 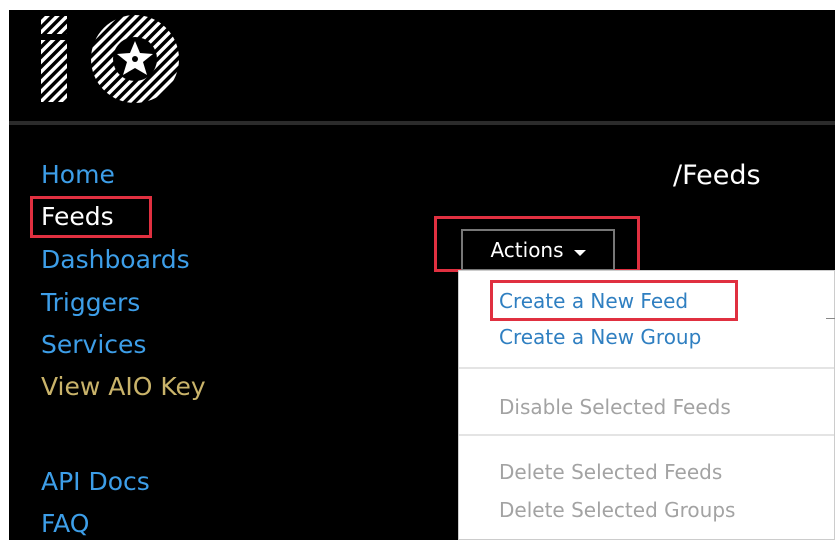 What do you see at coordinates (90, 302) in the screenshot?
I see `sidebar-item-triggers: Triggers` at bounding box center [90, 302].